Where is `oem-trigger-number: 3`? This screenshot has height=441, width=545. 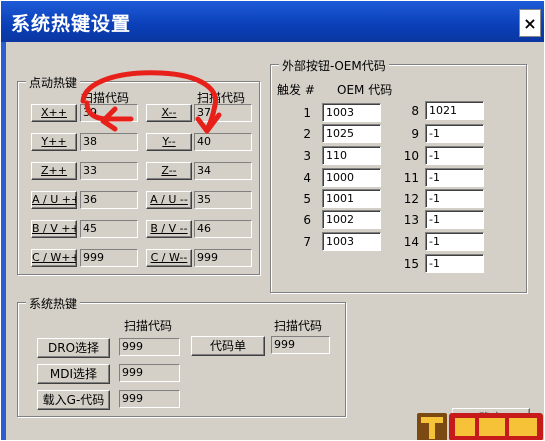
oem-trigger-number: 3 is located at coordinates (307, 156).